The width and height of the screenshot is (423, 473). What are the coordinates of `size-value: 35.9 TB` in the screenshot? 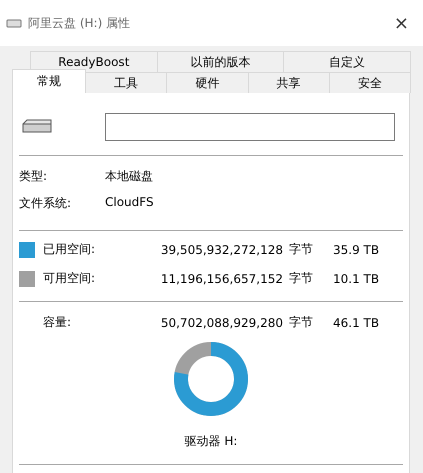 It's located at (356, 249).